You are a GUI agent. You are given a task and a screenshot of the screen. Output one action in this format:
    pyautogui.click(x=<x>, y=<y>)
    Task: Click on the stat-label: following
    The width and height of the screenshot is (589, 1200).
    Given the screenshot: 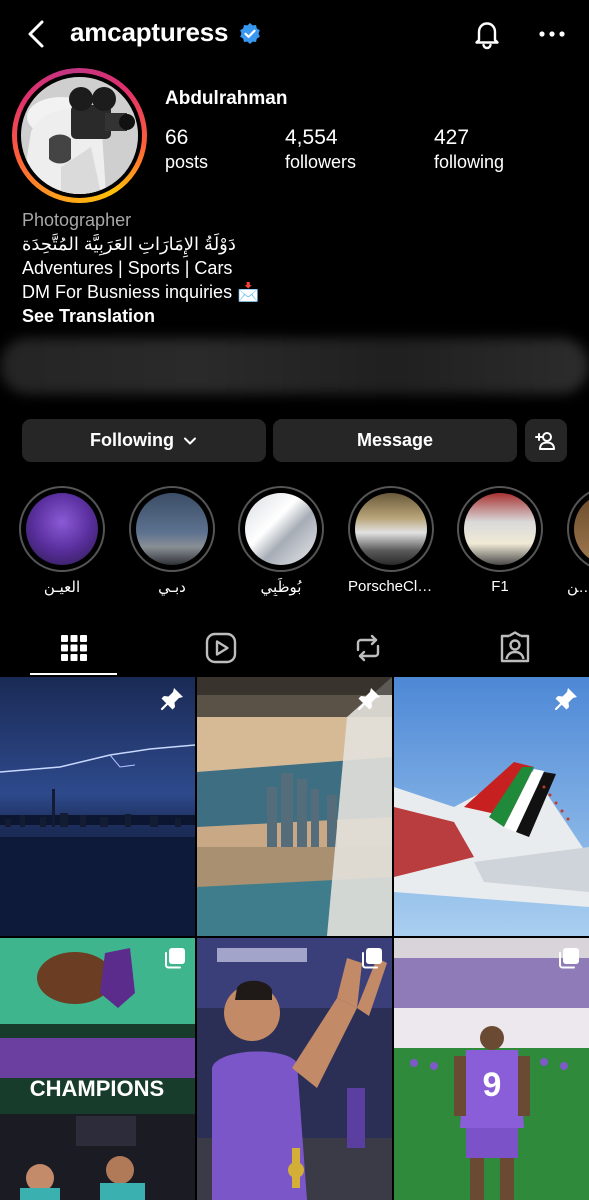 What is the action you would take?
    pyautogui.click(x=469, y=162)
    